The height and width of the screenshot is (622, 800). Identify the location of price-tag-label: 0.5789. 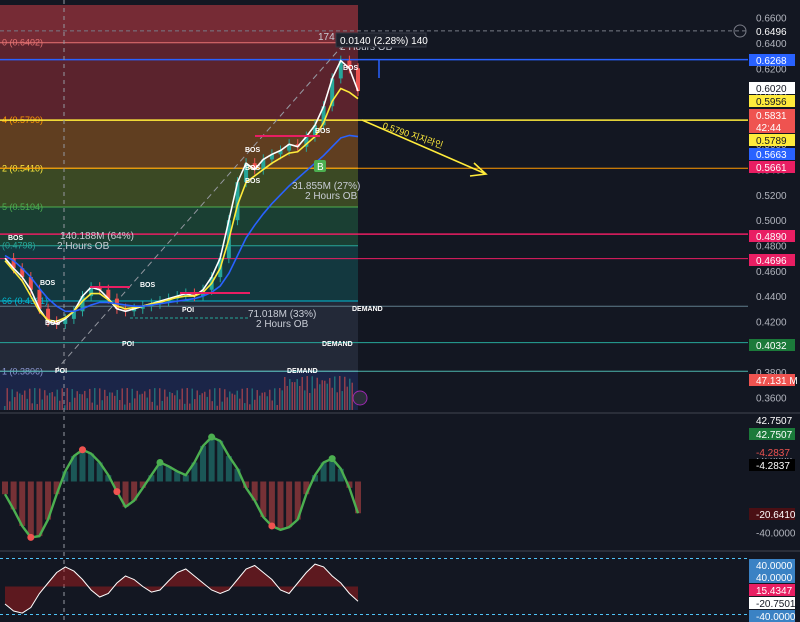
(771, 141).